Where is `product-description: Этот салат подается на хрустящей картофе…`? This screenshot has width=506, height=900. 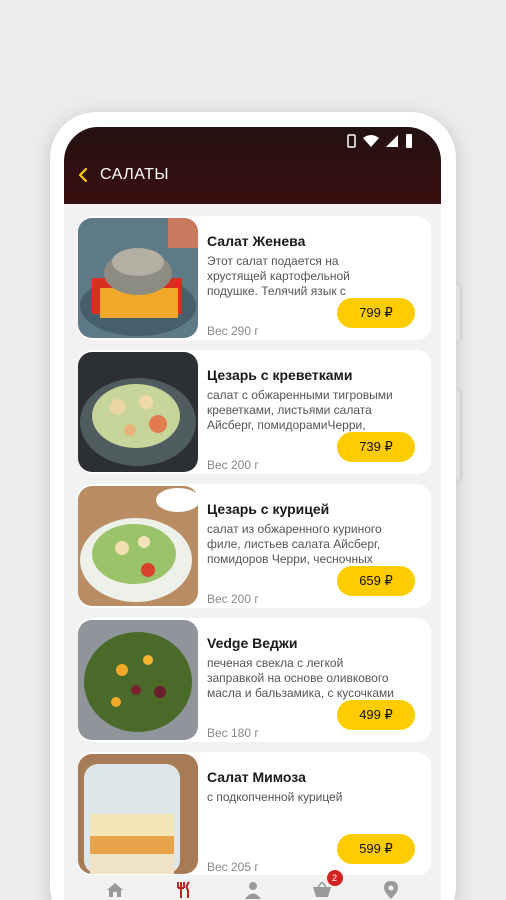 product-description: Этот салат подается на хрустящей картофе… is located at coordinates (278, 276).